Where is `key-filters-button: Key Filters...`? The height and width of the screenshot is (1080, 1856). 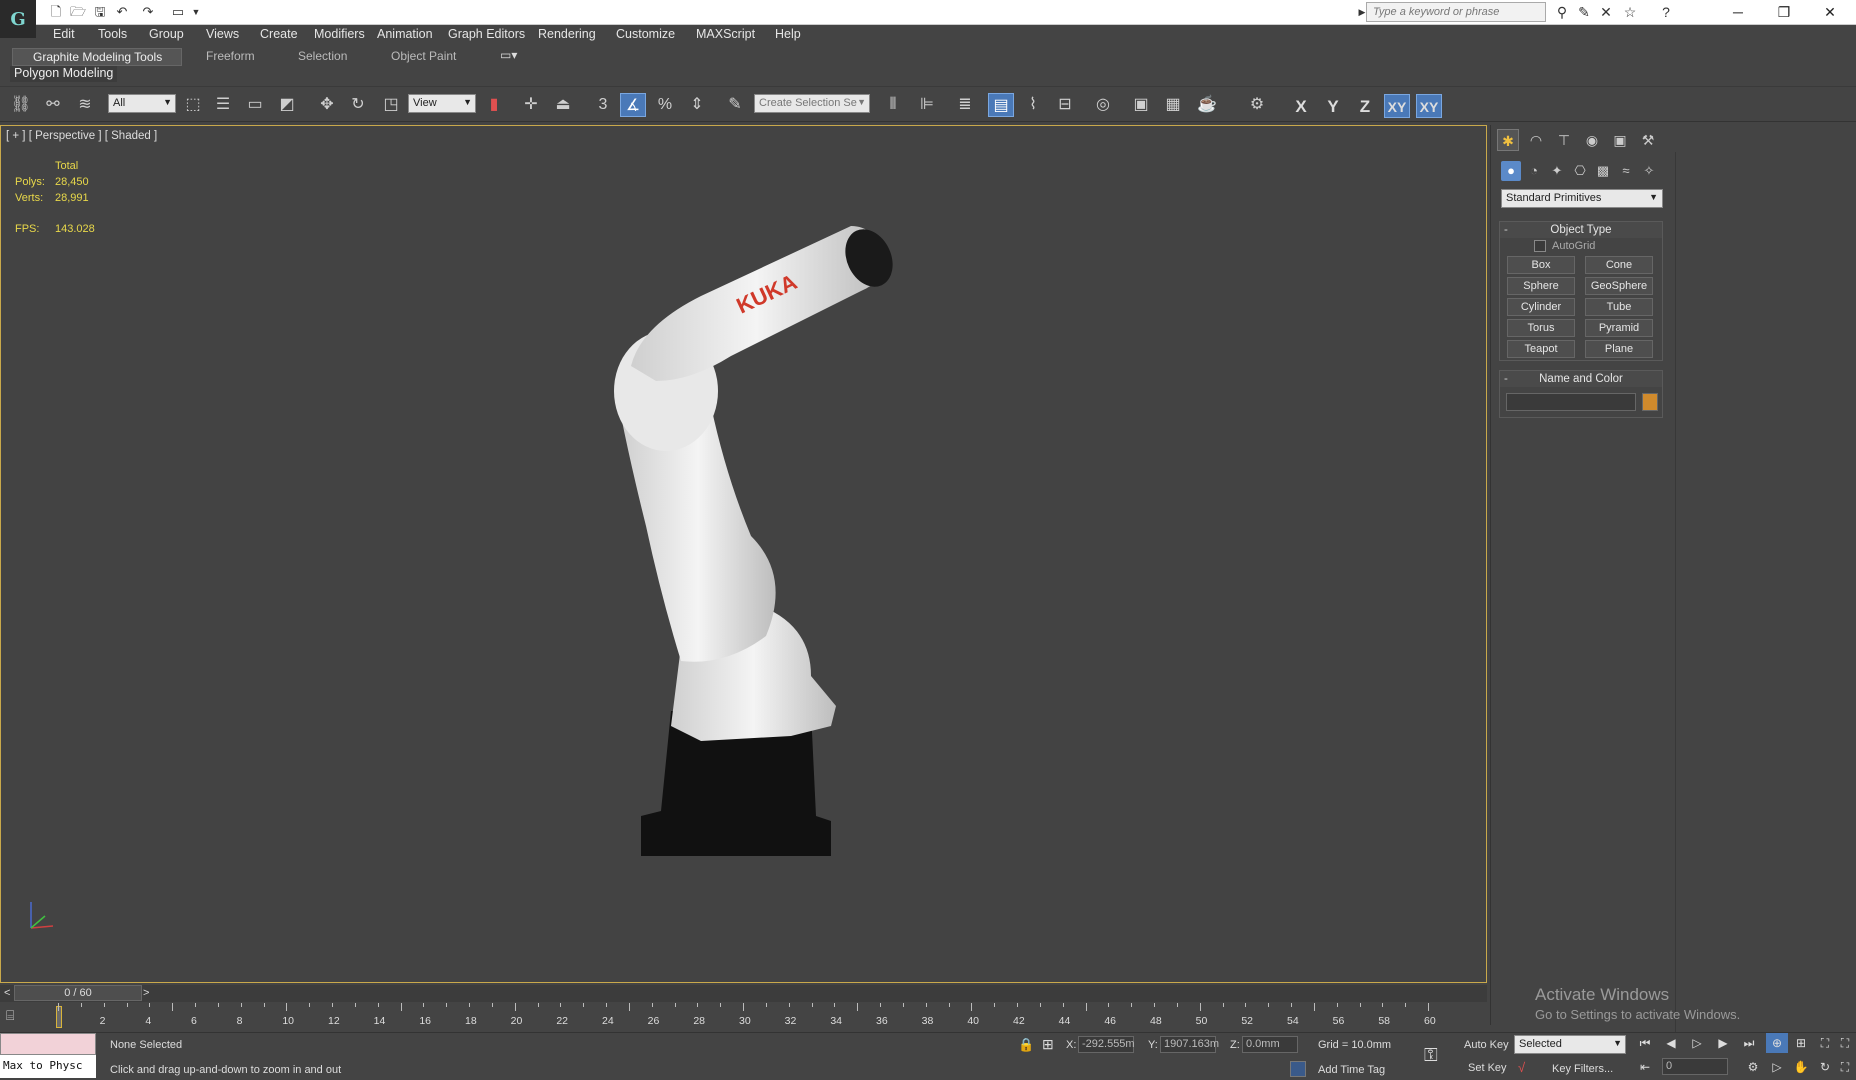 key-filters-button: Key Filters... is located at coordinates (1582, 1069).